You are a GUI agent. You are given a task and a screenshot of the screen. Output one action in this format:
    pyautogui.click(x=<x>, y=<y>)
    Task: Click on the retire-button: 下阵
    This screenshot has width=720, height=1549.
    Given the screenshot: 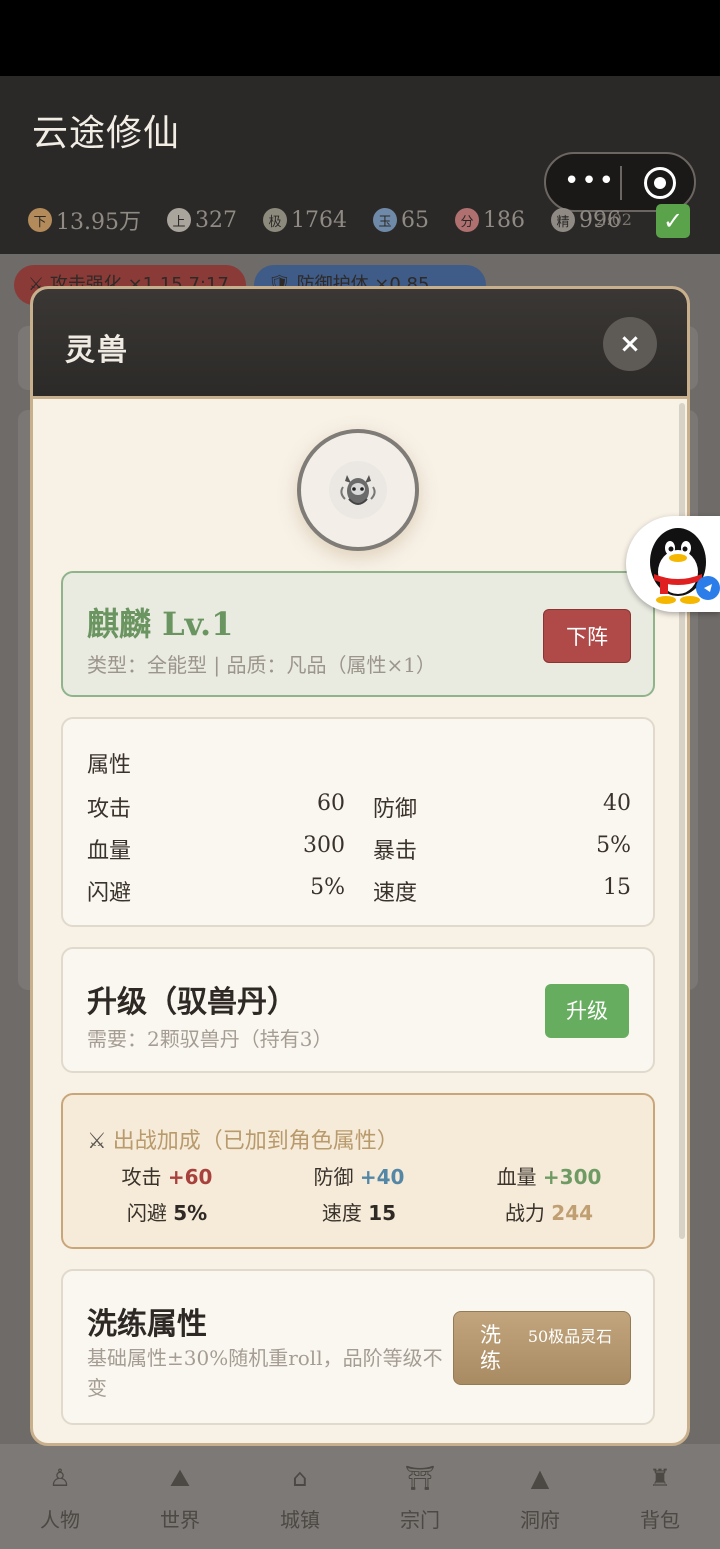 What is the action you would take?
    pyautogui.click(x=587, y=636)
    